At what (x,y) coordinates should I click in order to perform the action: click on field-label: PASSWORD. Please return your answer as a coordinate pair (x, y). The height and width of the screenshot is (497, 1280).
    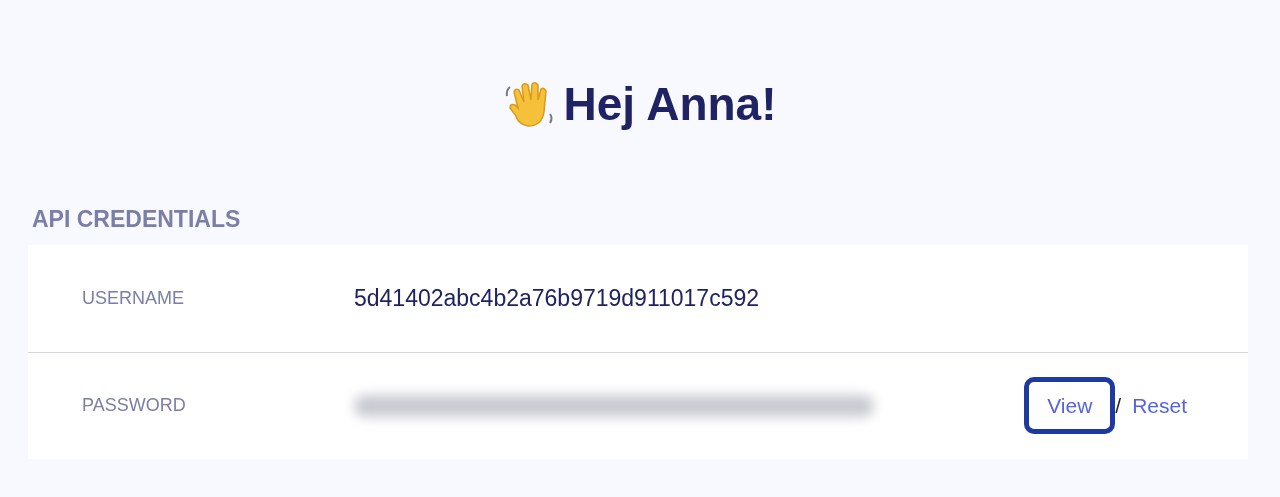
    Looking at the image, I should click on (134, 405).